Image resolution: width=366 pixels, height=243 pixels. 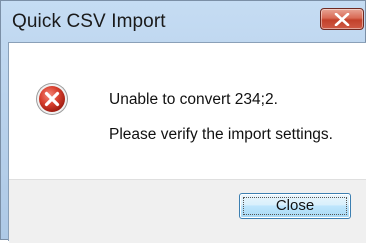 I want to click on window-close-button, so click(x=342, y=19).